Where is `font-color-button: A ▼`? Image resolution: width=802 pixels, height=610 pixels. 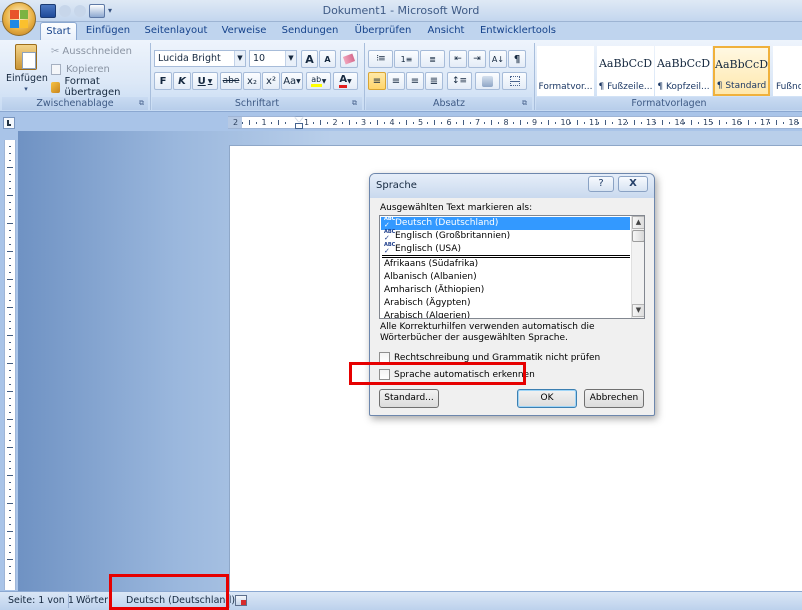 font-color-button: A ▼ is located at coordinates (345, 81).